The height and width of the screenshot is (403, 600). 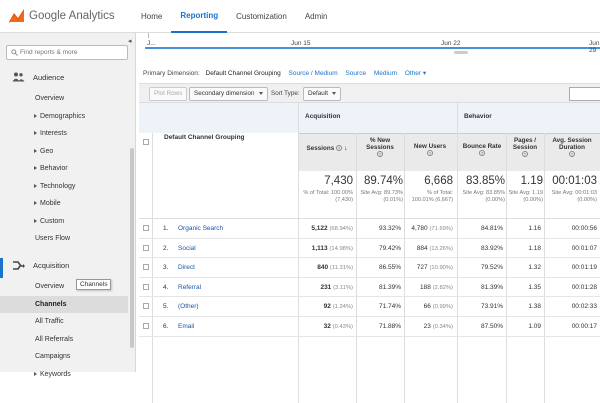 What do you see at coordinates (584, 287) in the screenshot?
I see `avg-duration-cell: 00:01:28` at bounding box center [584, 287].